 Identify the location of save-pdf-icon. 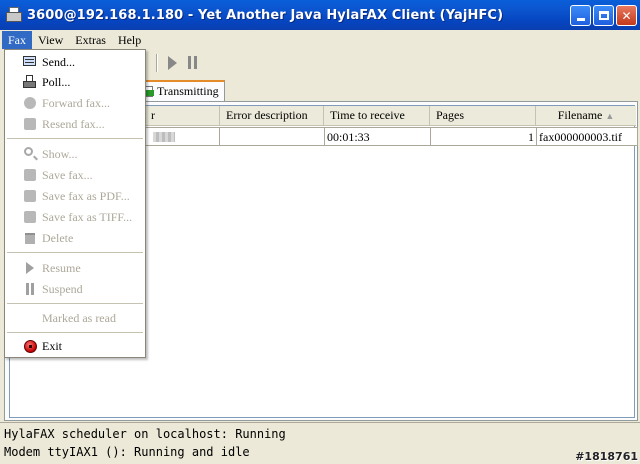
(30, 196).